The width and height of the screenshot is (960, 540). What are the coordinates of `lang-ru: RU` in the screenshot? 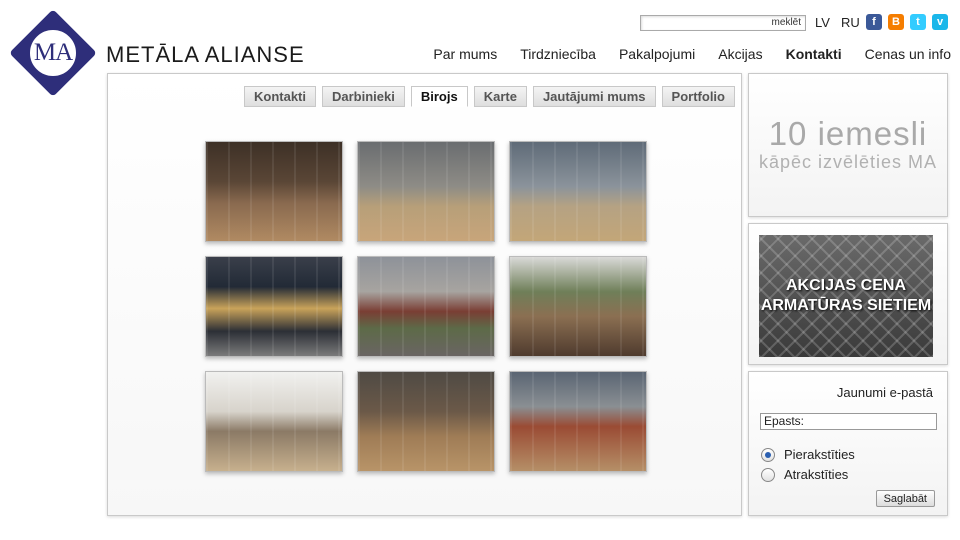 It's located at (850, 22).